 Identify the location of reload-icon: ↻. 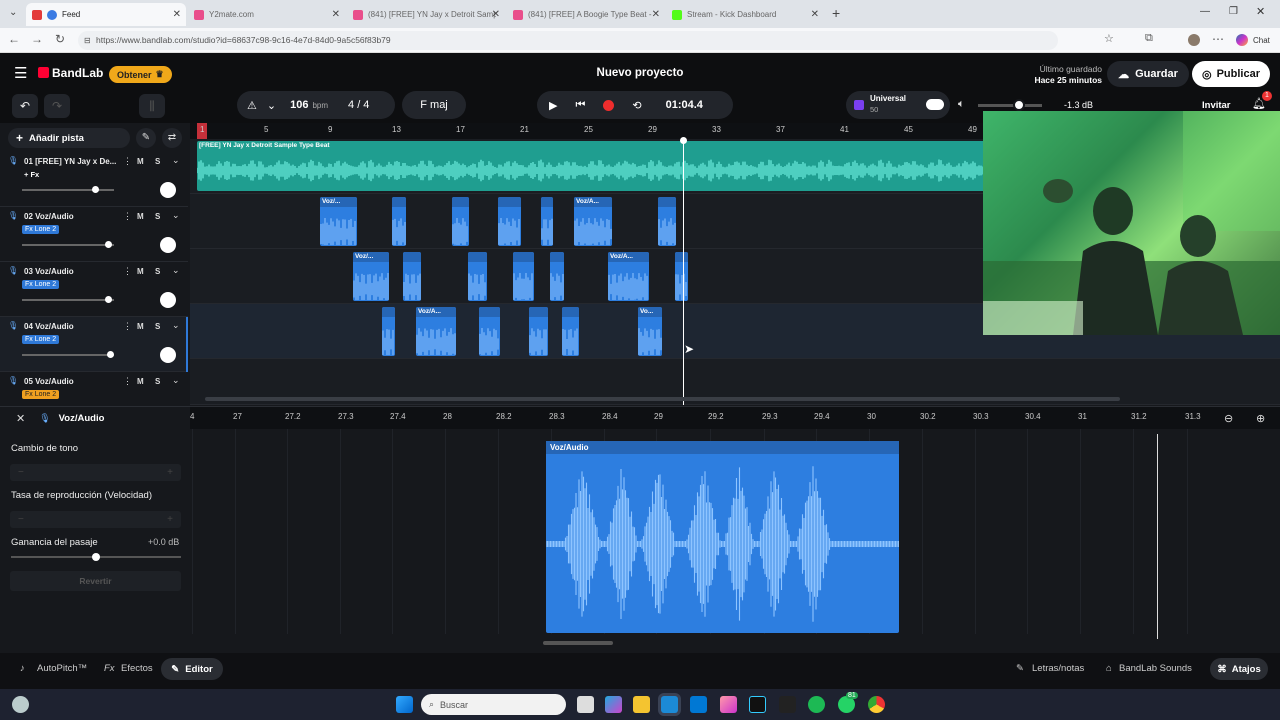
(60, 39).